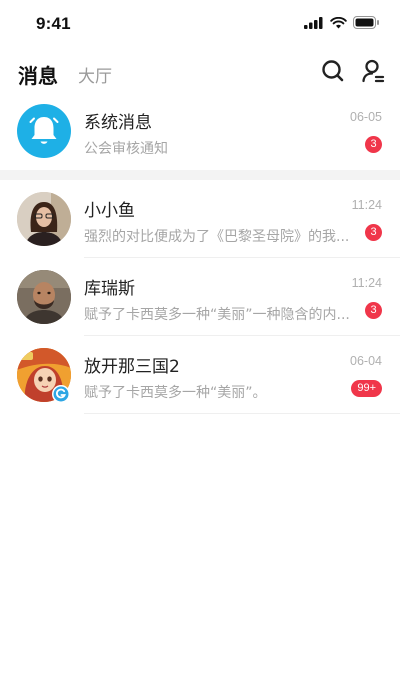 This screenshot has width=400, height=700. Describe the element at coordinates (200, 24) in the screenshot. I see `status-bar: 9:41` at that location.